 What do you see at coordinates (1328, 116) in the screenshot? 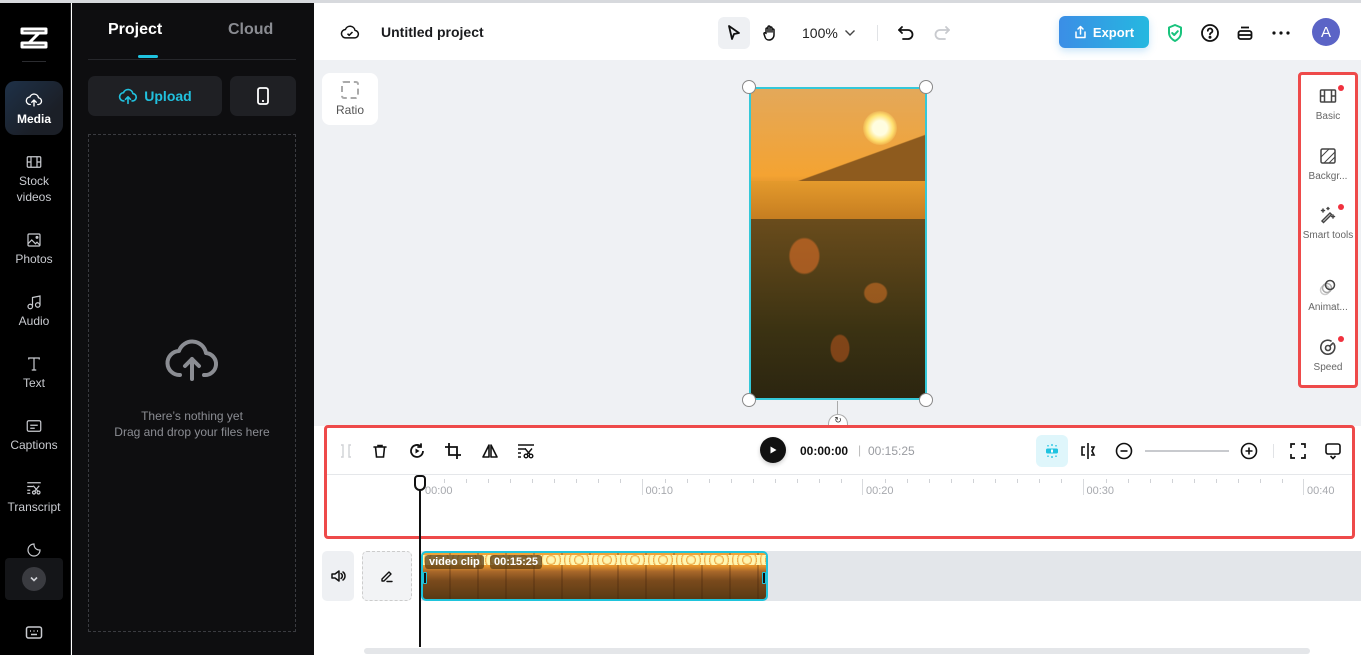
I see `panel-item-label: Basic` at bounding box center [1328, 116].